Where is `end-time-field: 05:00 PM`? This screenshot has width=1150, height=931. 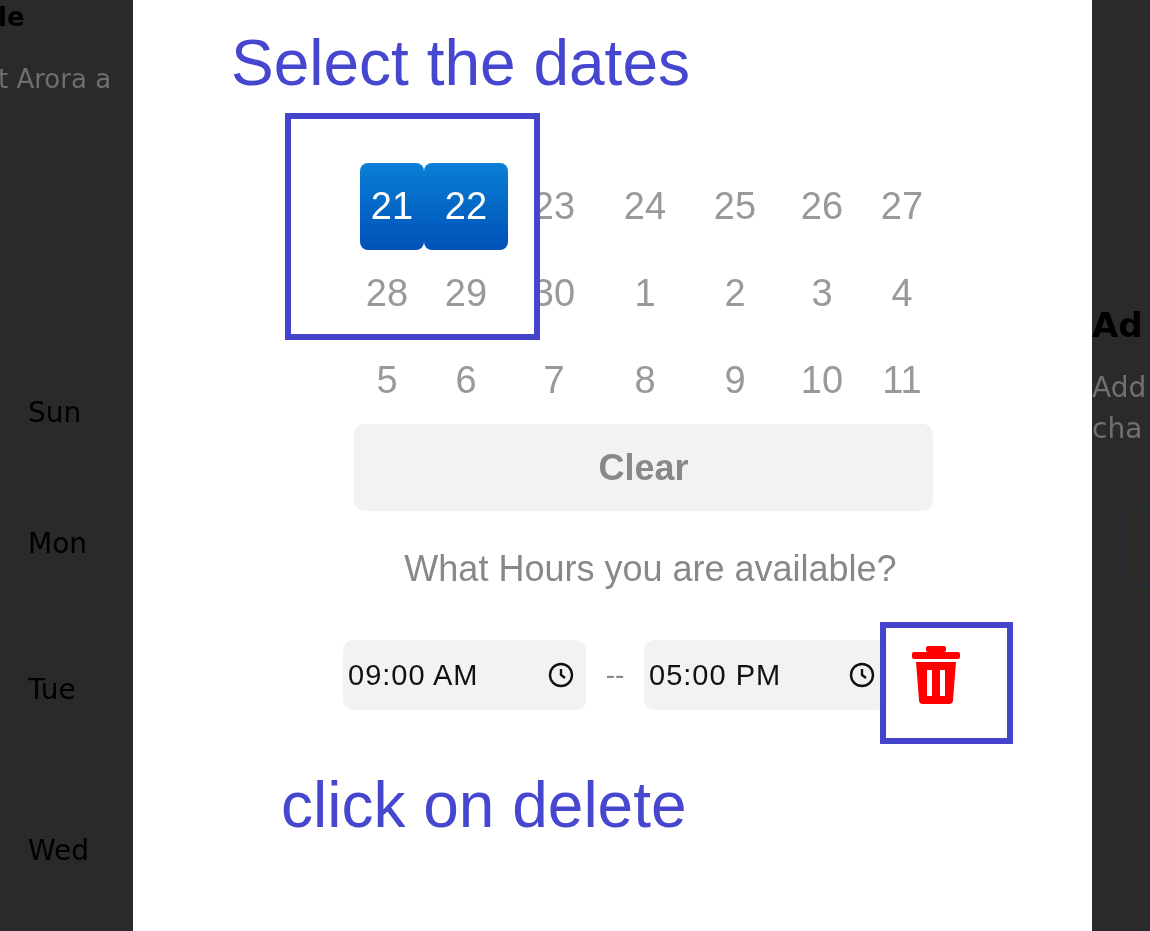
end-time-field: 05:00 PM is located at coordinates (765, 675).